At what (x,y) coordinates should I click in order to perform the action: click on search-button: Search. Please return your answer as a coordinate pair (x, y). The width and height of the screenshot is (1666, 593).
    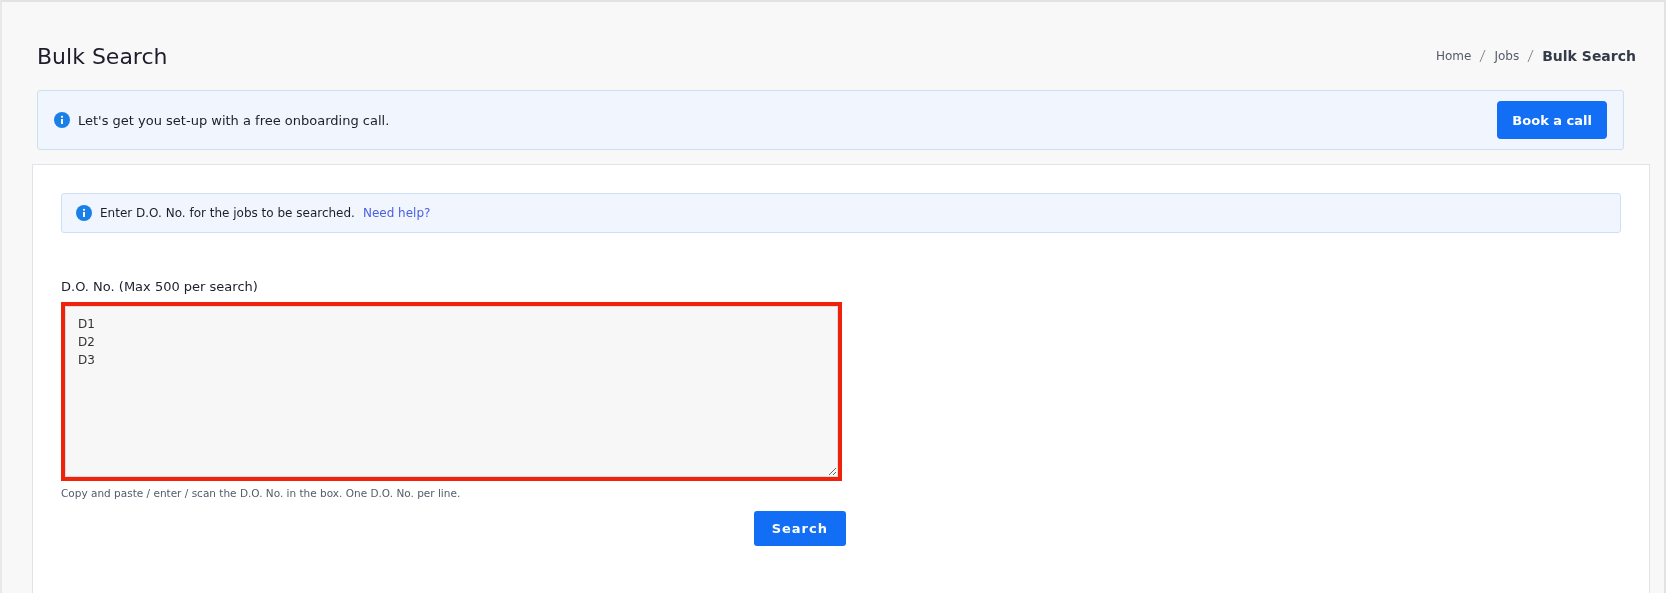
    Looking at the image, I should click on (799, 528).